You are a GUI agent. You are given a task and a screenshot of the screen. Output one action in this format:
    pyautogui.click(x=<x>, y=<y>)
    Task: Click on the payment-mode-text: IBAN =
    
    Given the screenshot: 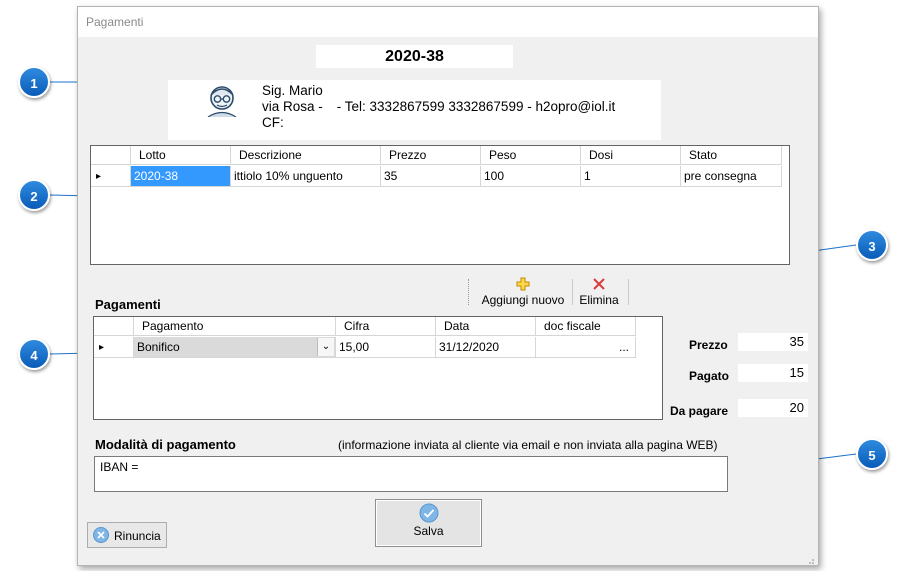 What is the action you would take?
    pyautogui.click(x=119, y=467)
    